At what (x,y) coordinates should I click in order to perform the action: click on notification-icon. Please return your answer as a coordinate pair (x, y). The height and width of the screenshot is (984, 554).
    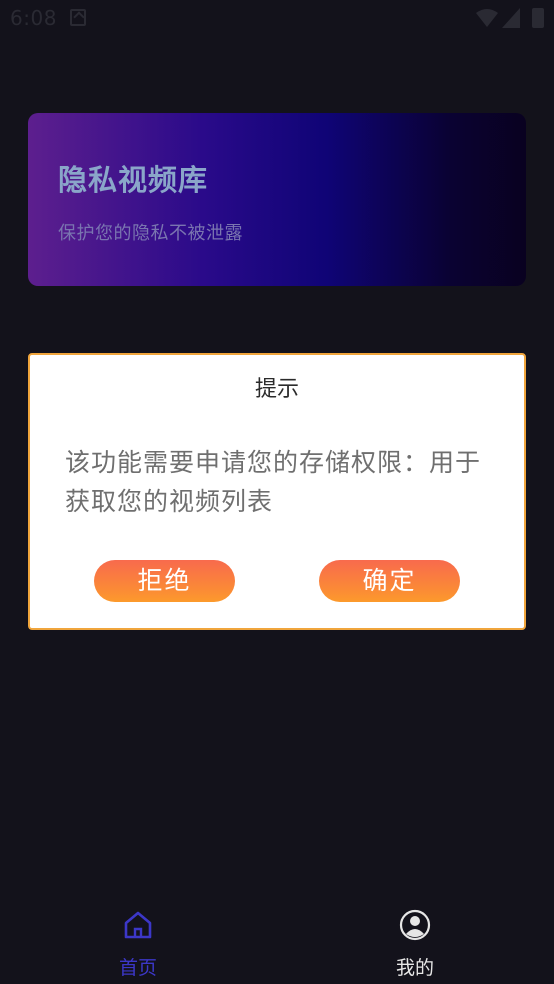
    Looking at the image, I should click on (78, 17).